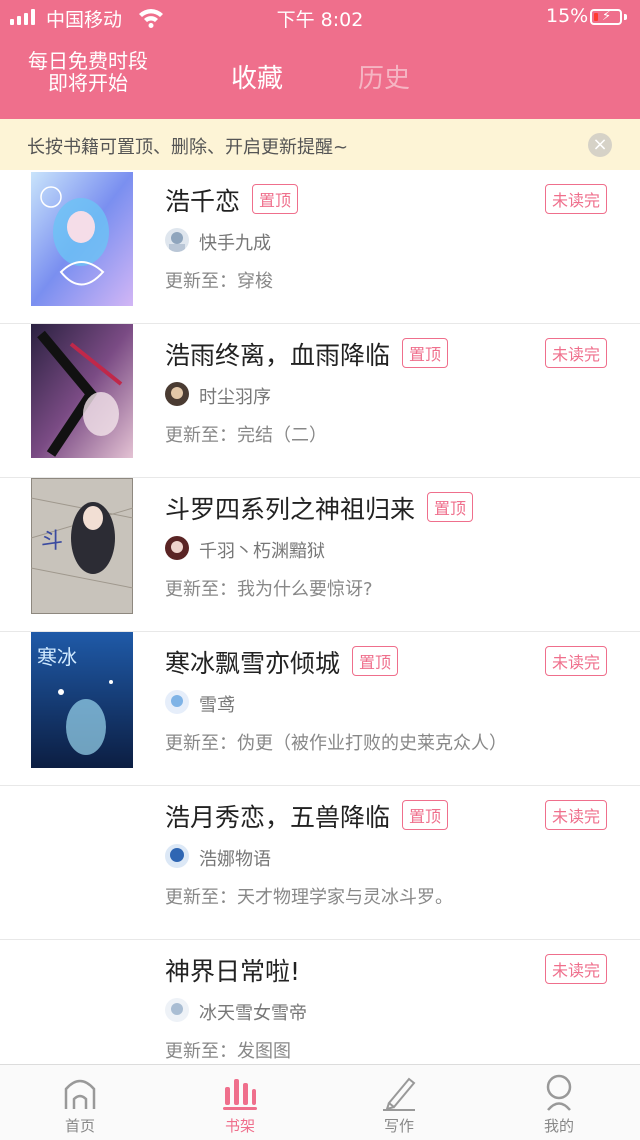 Image resolution: width=640 pixels, height=1140 pixels. I want to click on book-title: 浩雨终离，血雨降临 置顶, so click(307, 354).